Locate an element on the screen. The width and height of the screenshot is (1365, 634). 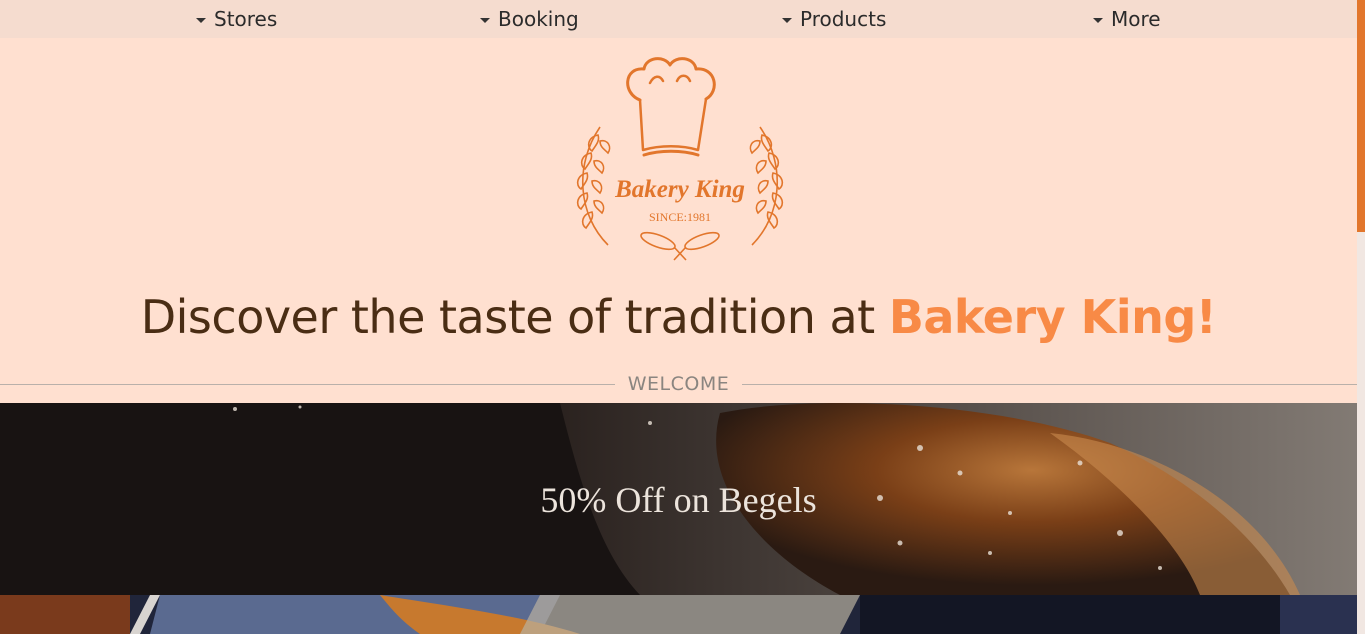
chef-hat-wheat-logo-icon: Bakery King SINCE:1981 is located at coordinates (680, 159).